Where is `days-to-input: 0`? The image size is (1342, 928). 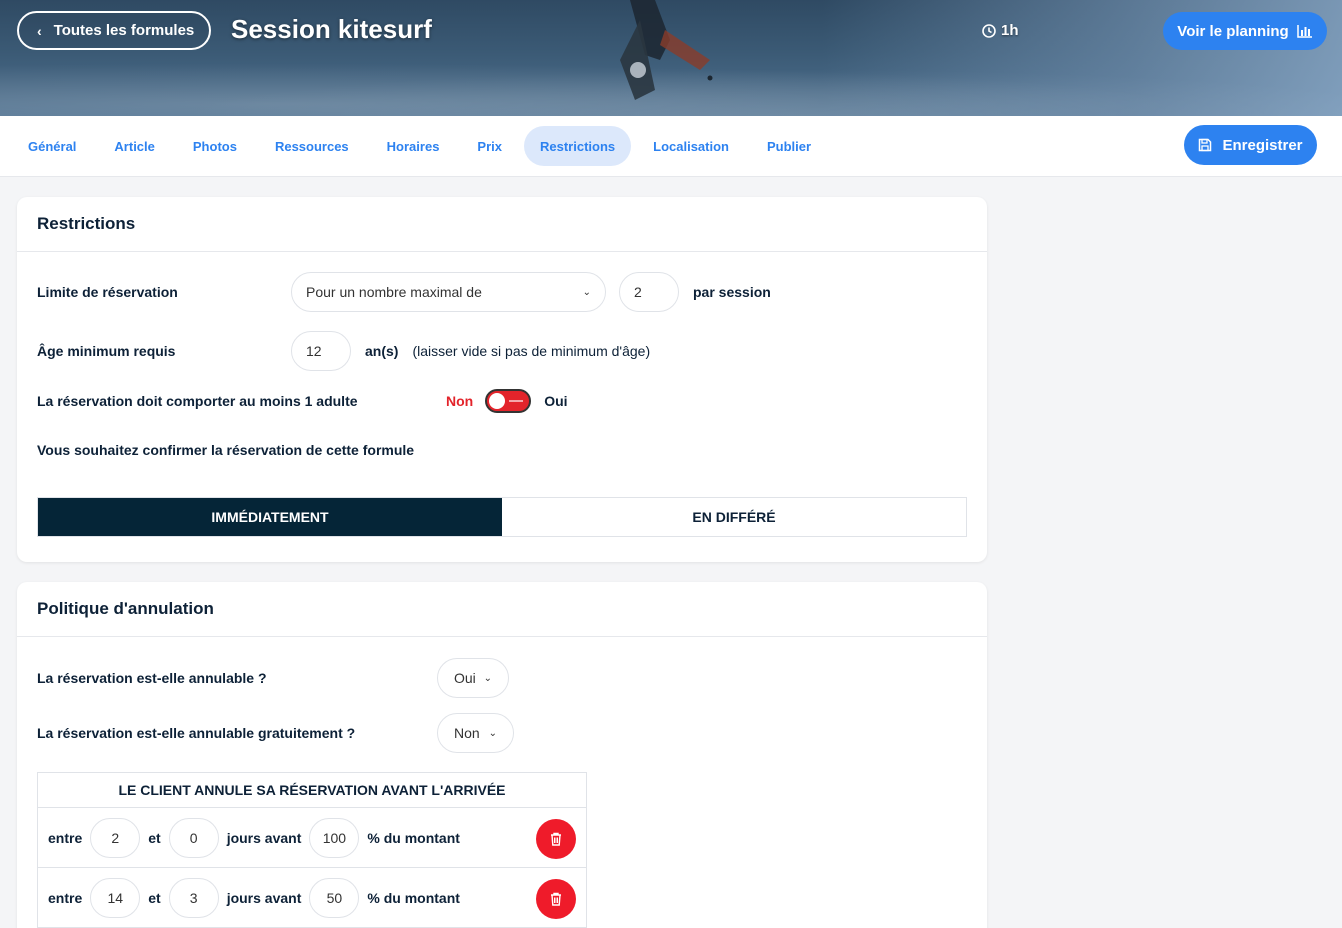 days-to-input: 0 is located at coordinates (193, 837).